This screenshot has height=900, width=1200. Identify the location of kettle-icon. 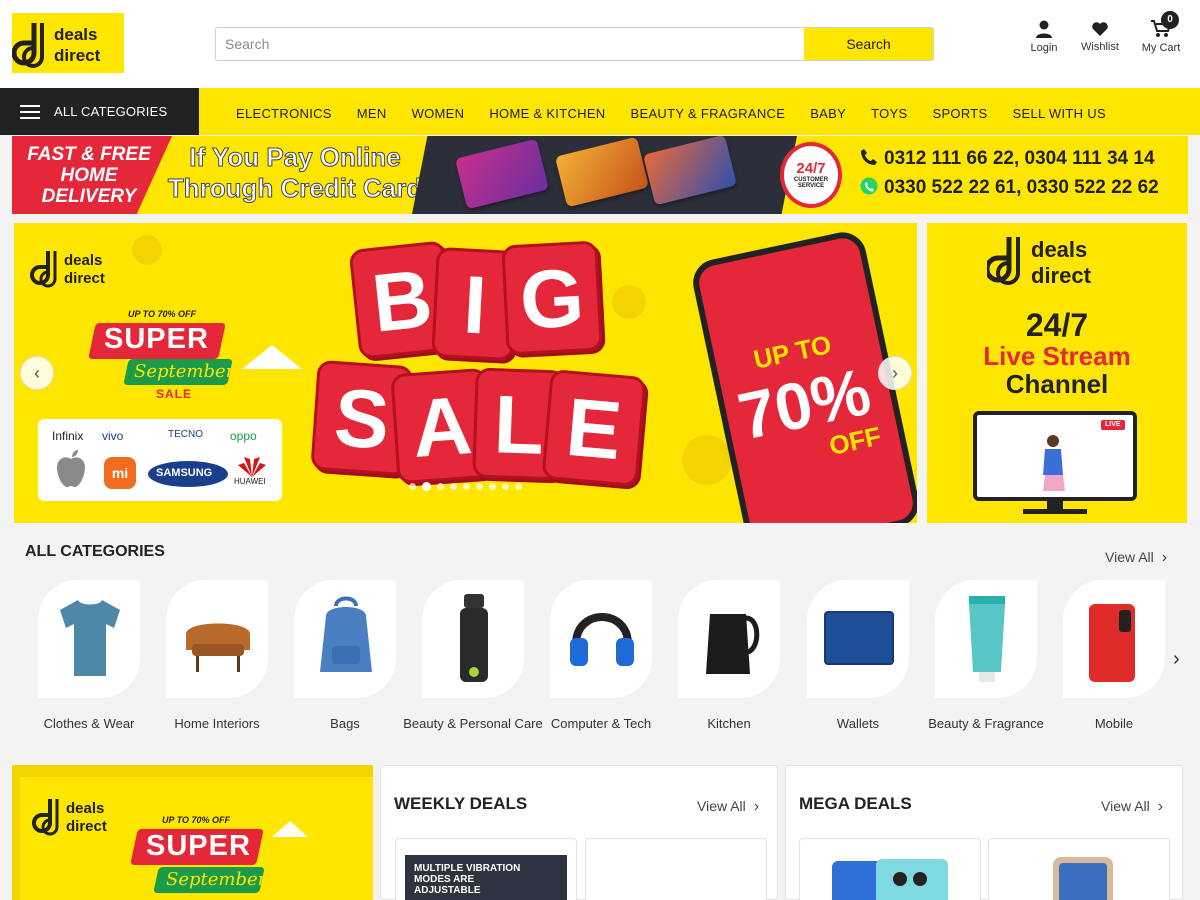
(733, 644).